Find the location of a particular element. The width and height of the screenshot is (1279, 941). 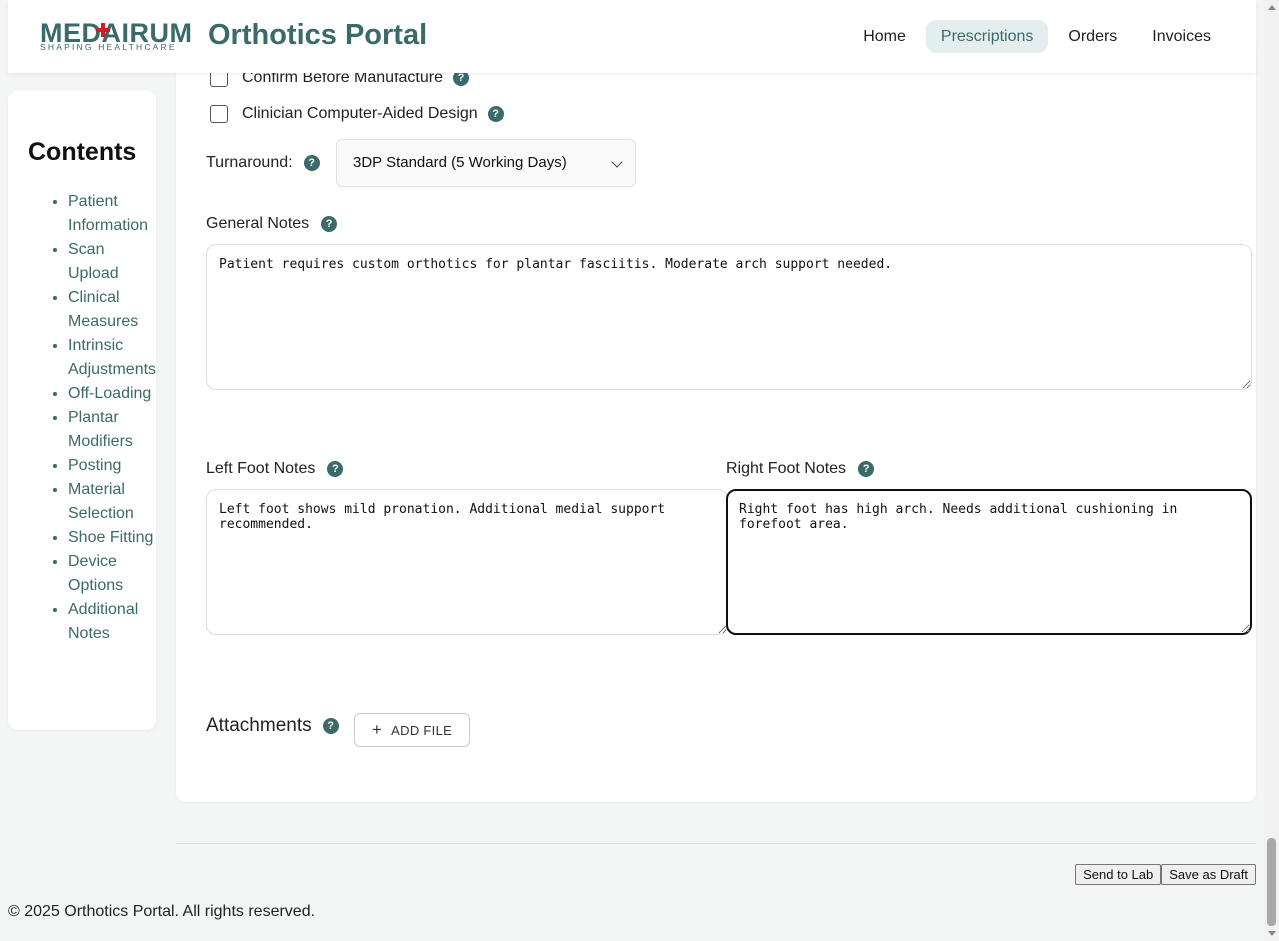

right-foot-notes-label-row: Right Foot Notes ? is located at coordinates (800, 469).